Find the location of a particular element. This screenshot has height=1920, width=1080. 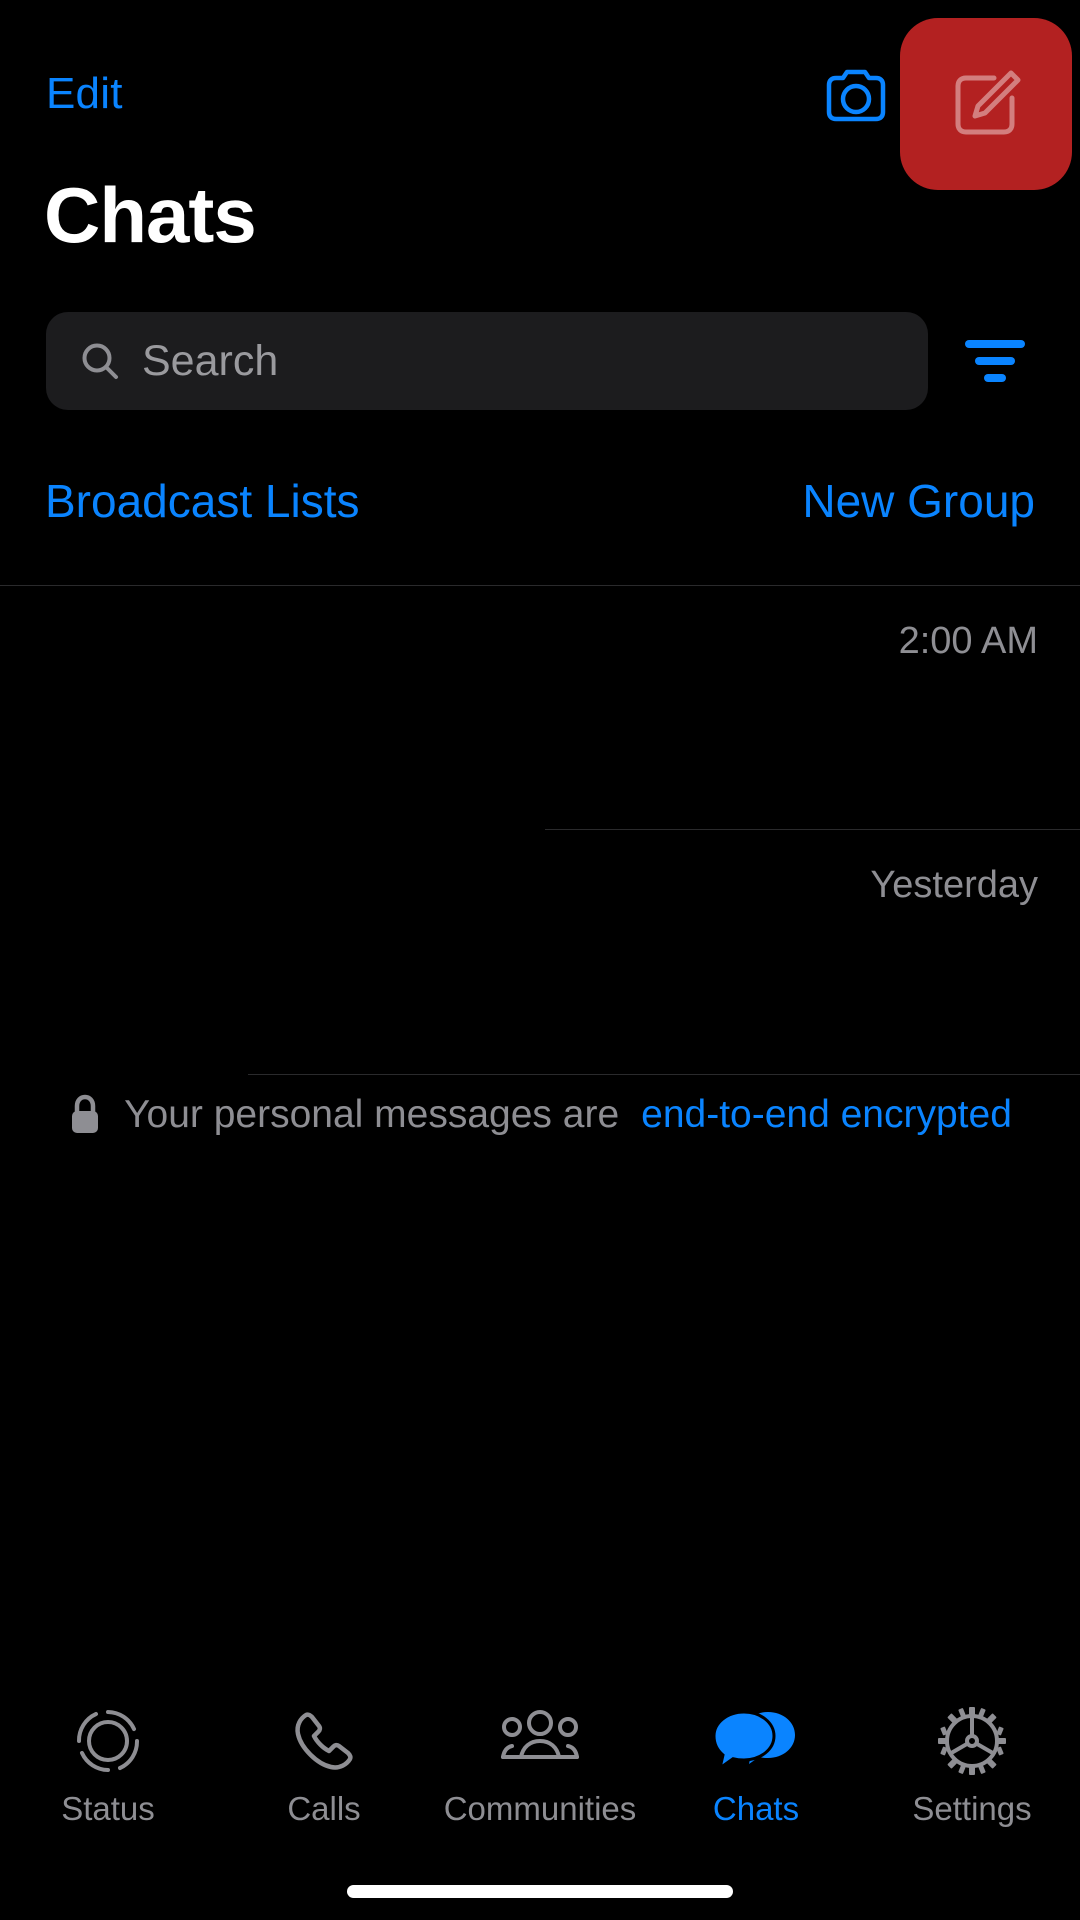

filter-bar-top is located at coordinates (995, 344).